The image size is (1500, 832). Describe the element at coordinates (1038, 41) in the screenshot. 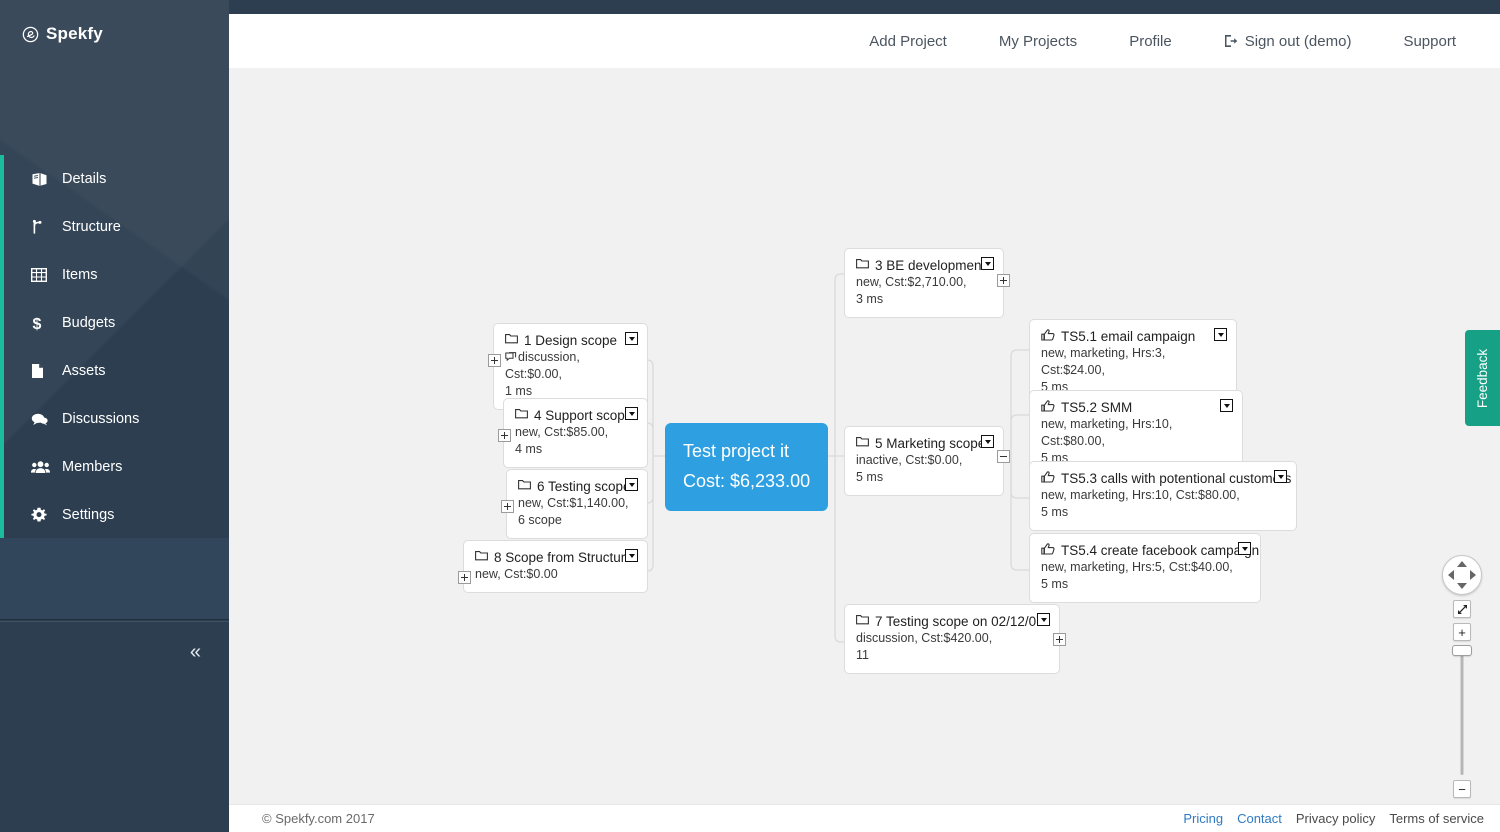

I see `navlink-my-projects: My Projects` at that location.